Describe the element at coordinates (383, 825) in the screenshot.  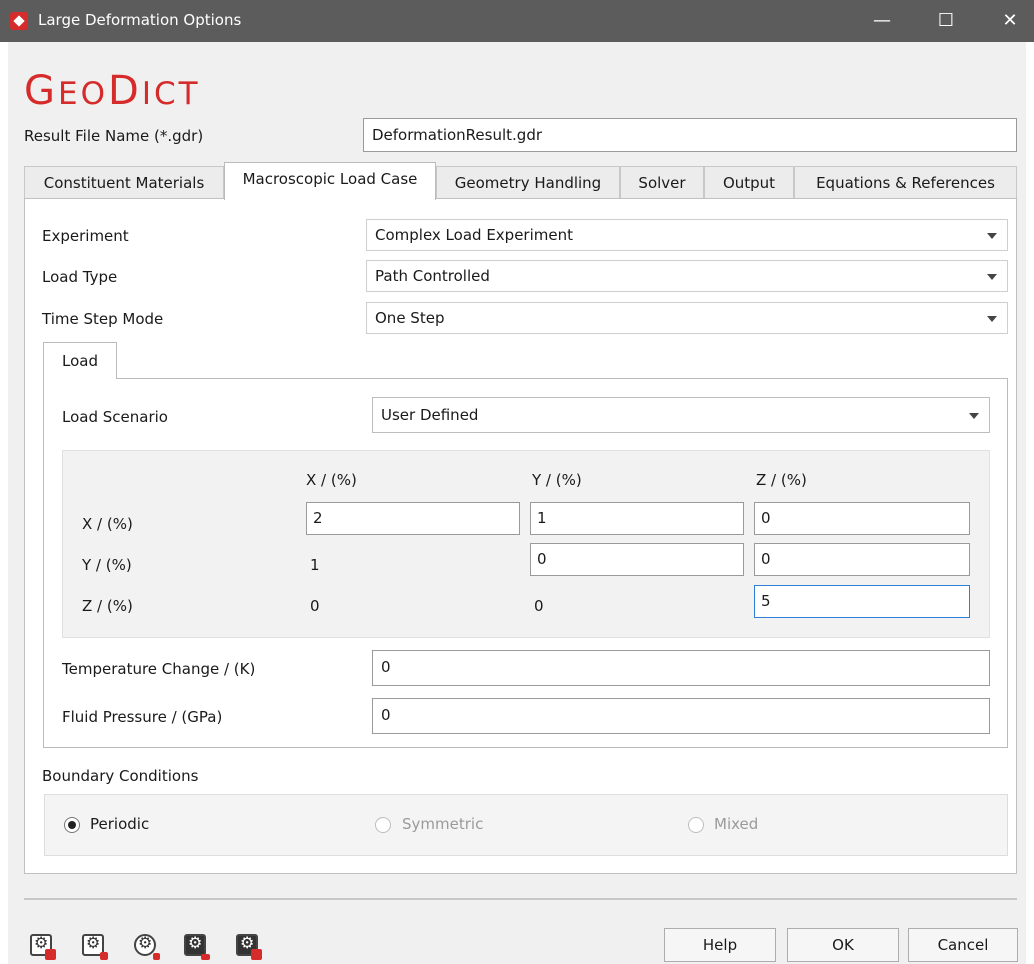
I see `radio-symmetric` at that location.